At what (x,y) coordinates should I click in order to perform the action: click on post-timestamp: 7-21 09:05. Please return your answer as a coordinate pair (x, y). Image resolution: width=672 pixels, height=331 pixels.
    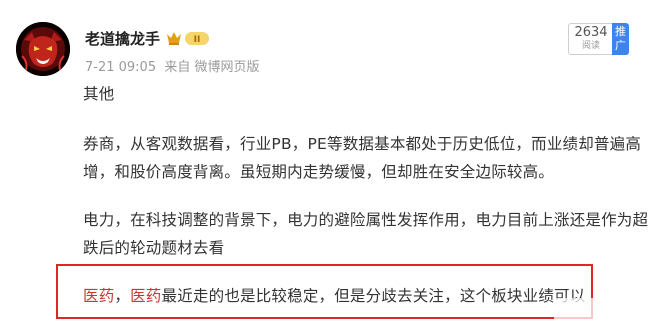
    Looking at the image, I should click on (120, 67).